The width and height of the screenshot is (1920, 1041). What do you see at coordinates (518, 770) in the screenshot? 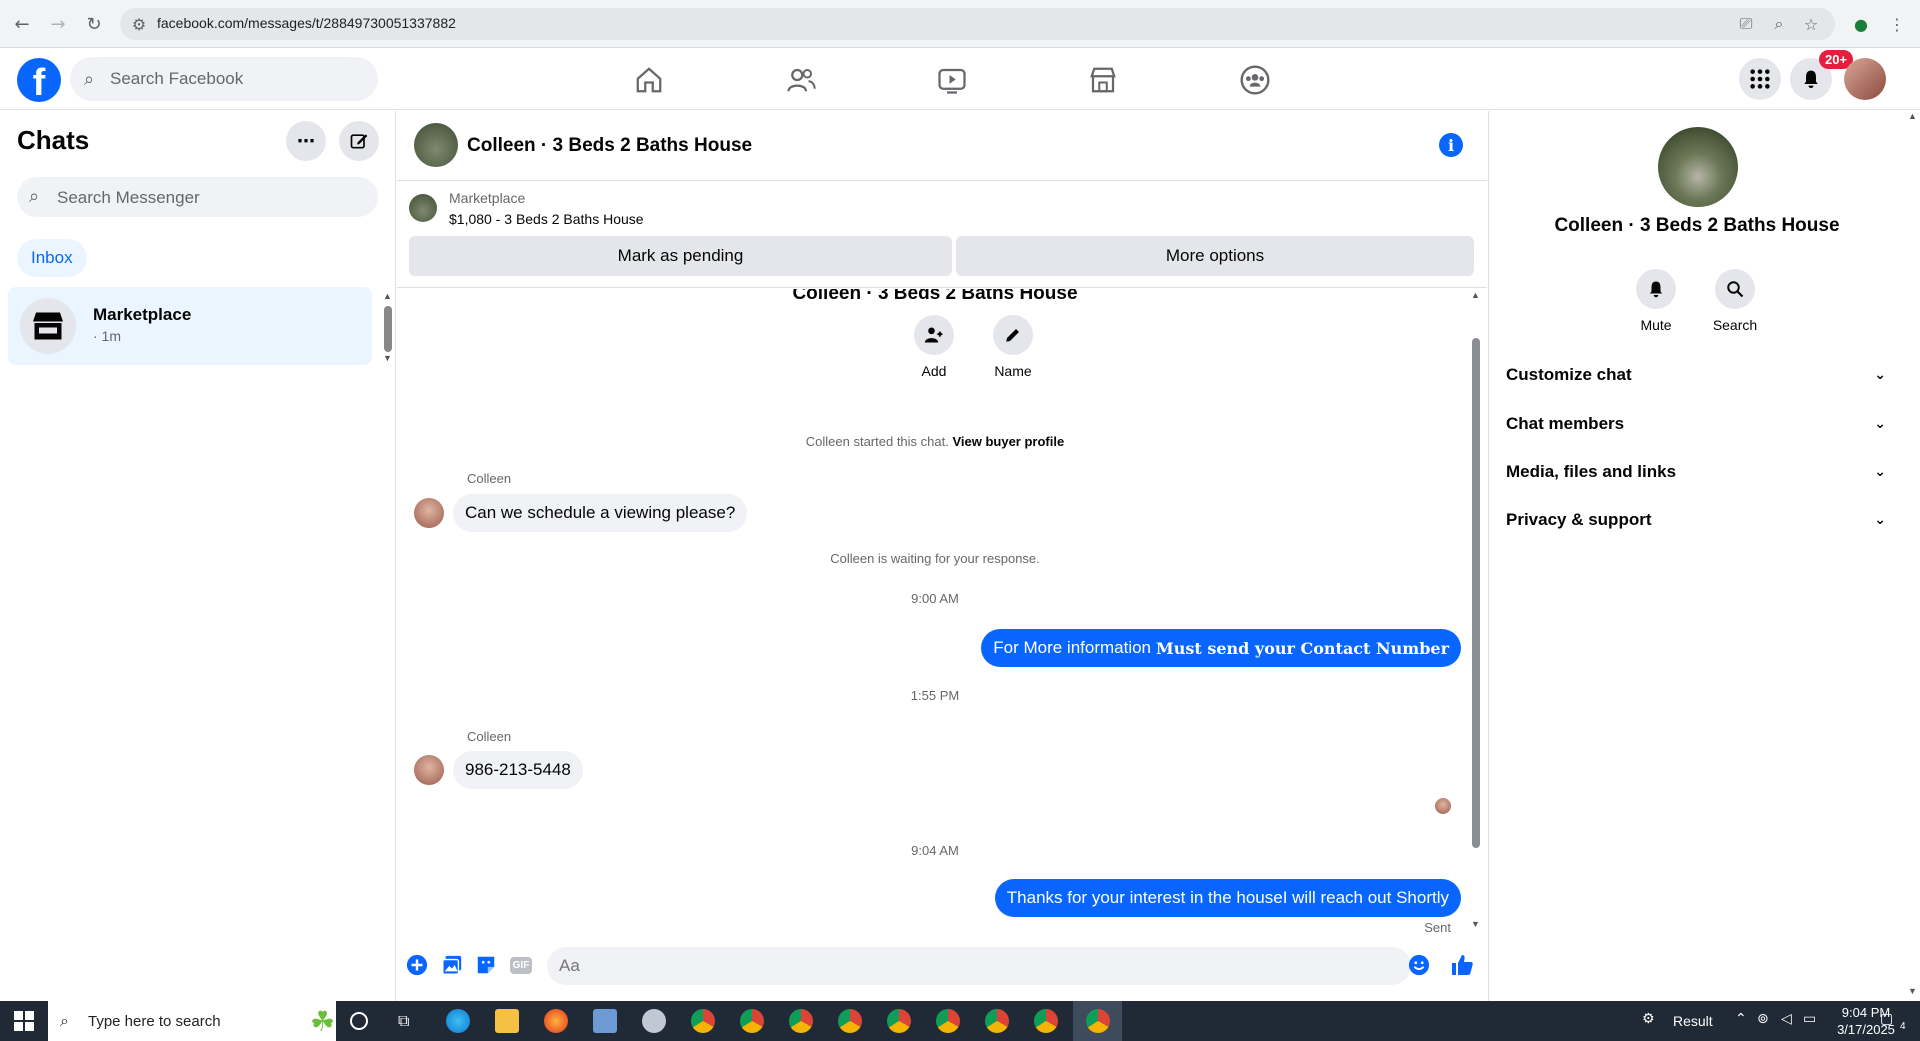
I see `incoming-message: 986-213-5448` at bounding box center [518, 770].